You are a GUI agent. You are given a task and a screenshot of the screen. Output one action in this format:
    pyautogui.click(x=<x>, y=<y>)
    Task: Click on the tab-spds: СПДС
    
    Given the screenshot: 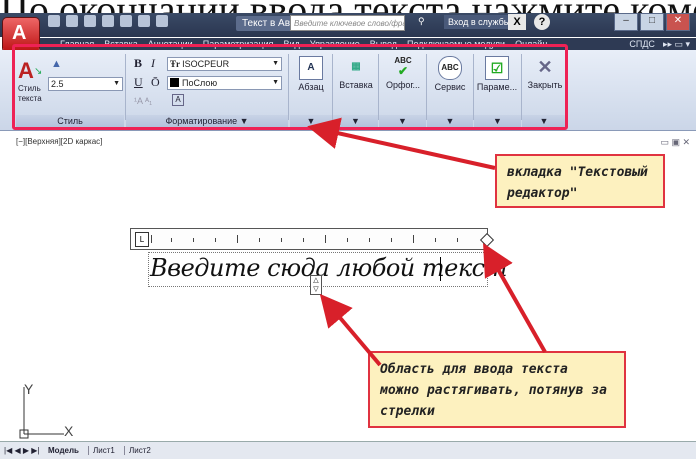 What is the action you would take?
    pyautogui.click(x=642, y=44)
    